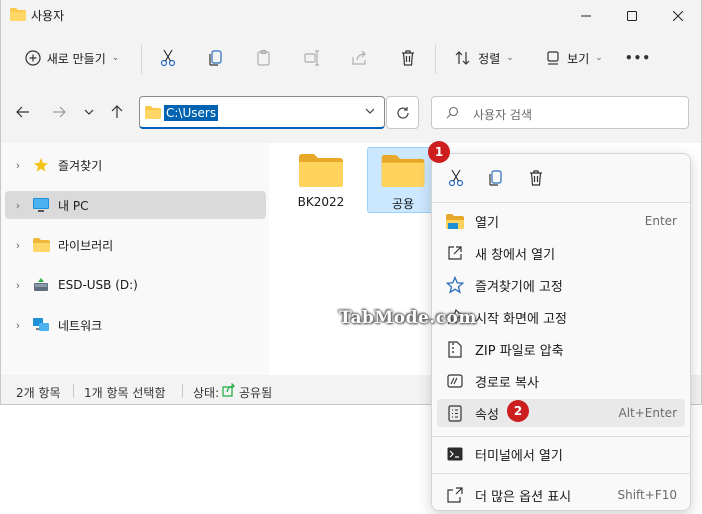 This screenshot has width=702, height=514. Describe the element at coordinates (41, 325) in the screenshot. I see `network-icon` at that location.